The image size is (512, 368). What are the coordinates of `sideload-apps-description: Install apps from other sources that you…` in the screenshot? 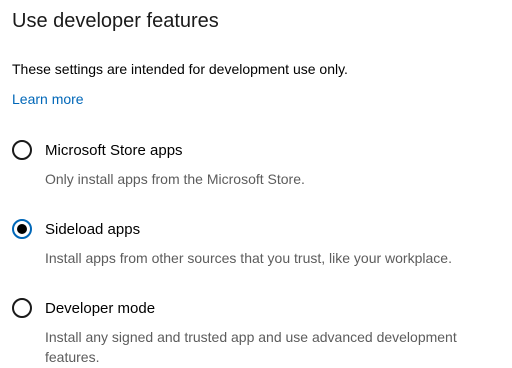 It's located at (248, 258).